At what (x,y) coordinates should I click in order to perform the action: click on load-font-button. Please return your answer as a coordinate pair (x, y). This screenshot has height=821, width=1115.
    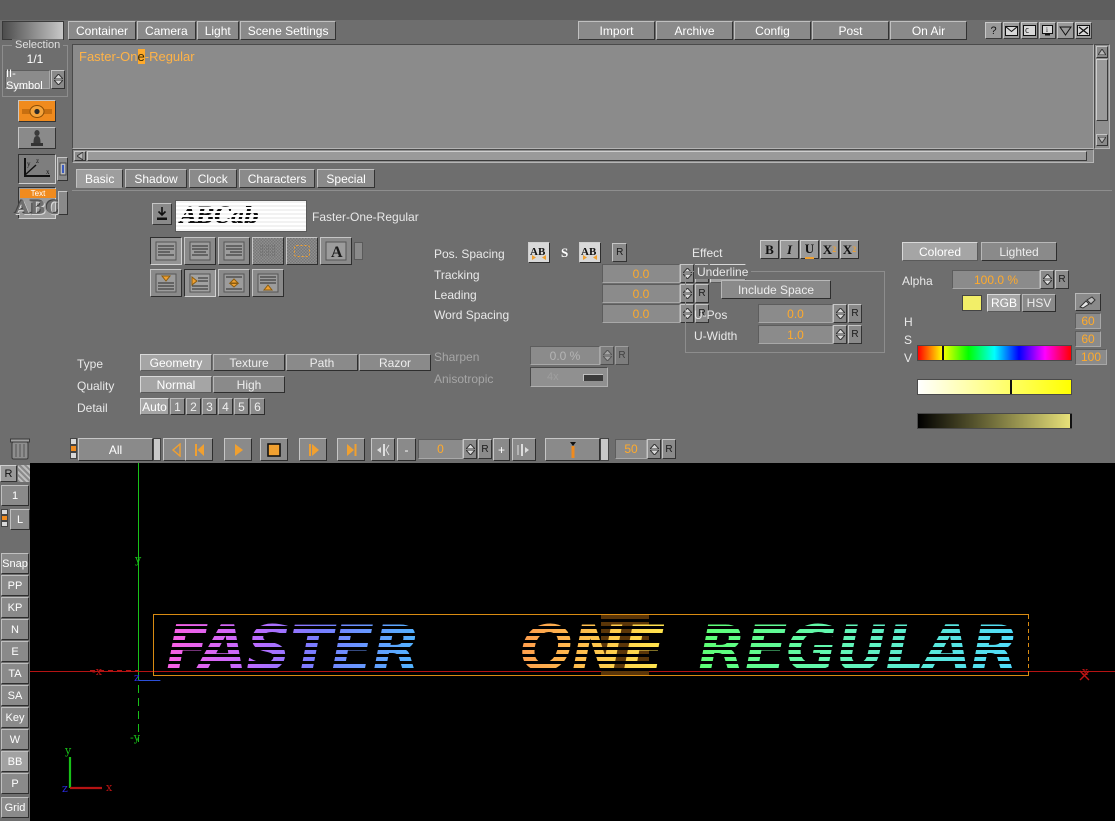
    Looking at the image, I should click on (162, 214).